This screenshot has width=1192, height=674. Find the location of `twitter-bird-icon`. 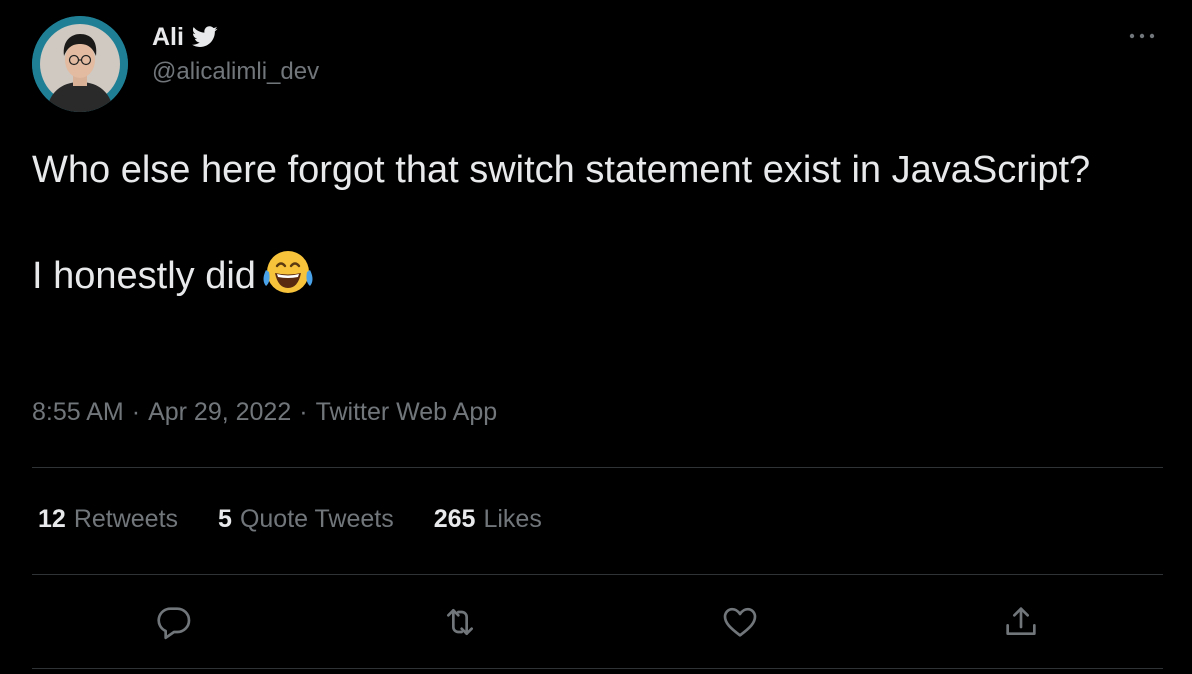

twitter-bird-icon is located at coordinates (204, 37).